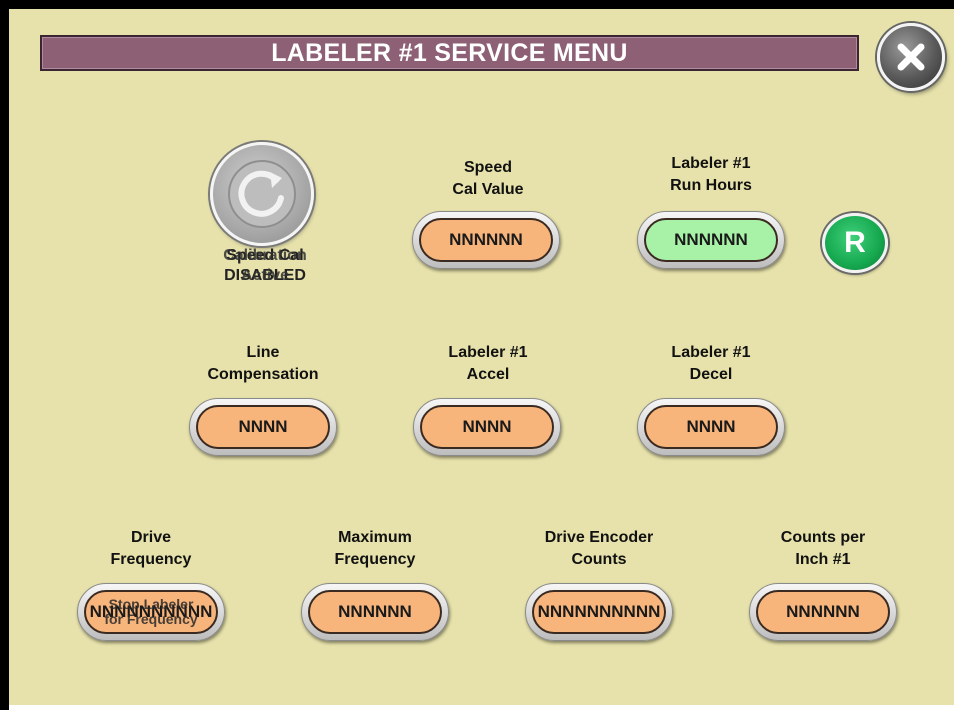 Image resolution: width=954 pixels, height=710 pixels. I want to click on accel-field: NNNN, so click(487, 427).